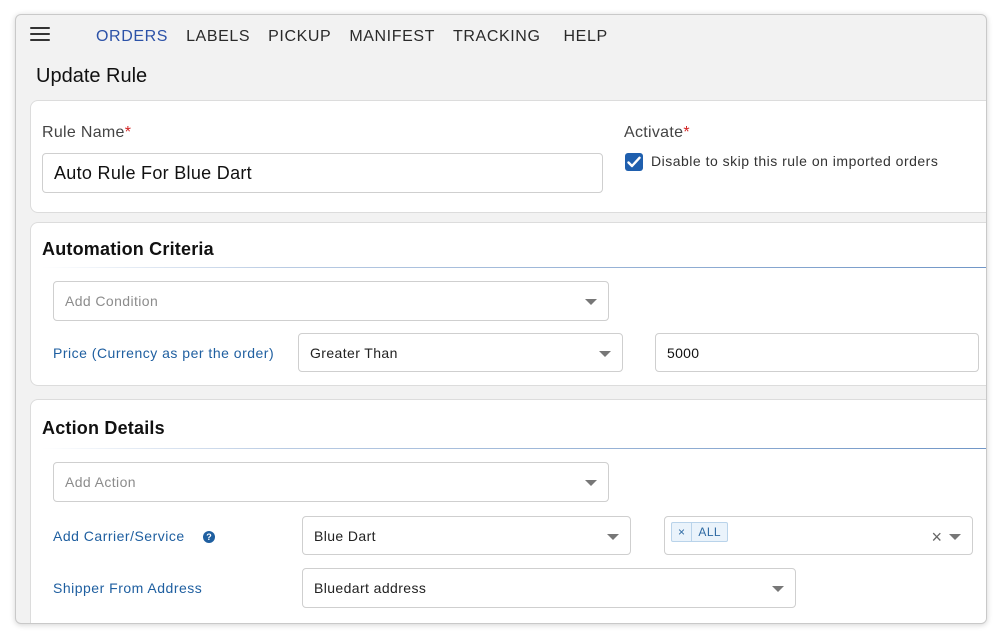 This screenshot has width=1000, height=637. What do you see at coordinates (818, 535) in the screenshot?
I see `service-multiselect: × ALL ×` at bounding box center [818, 535].